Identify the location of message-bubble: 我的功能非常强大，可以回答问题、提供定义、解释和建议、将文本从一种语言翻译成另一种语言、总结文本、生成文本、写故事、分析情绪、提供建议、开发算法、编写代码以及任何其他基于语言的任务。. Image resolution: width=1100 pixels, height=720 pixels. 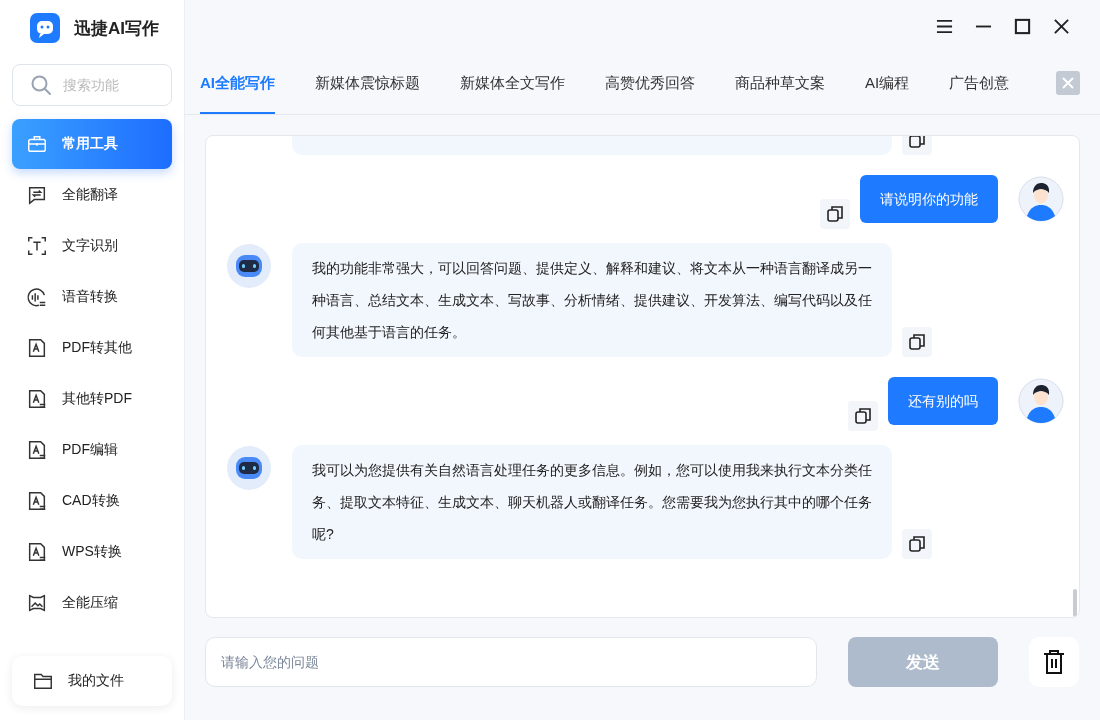
(592, 300).